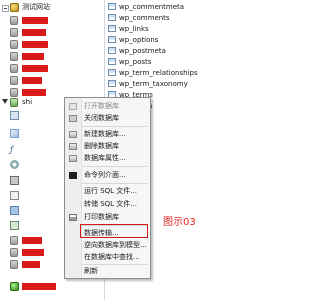  I want to click on highlight-box, so click(114, 231).